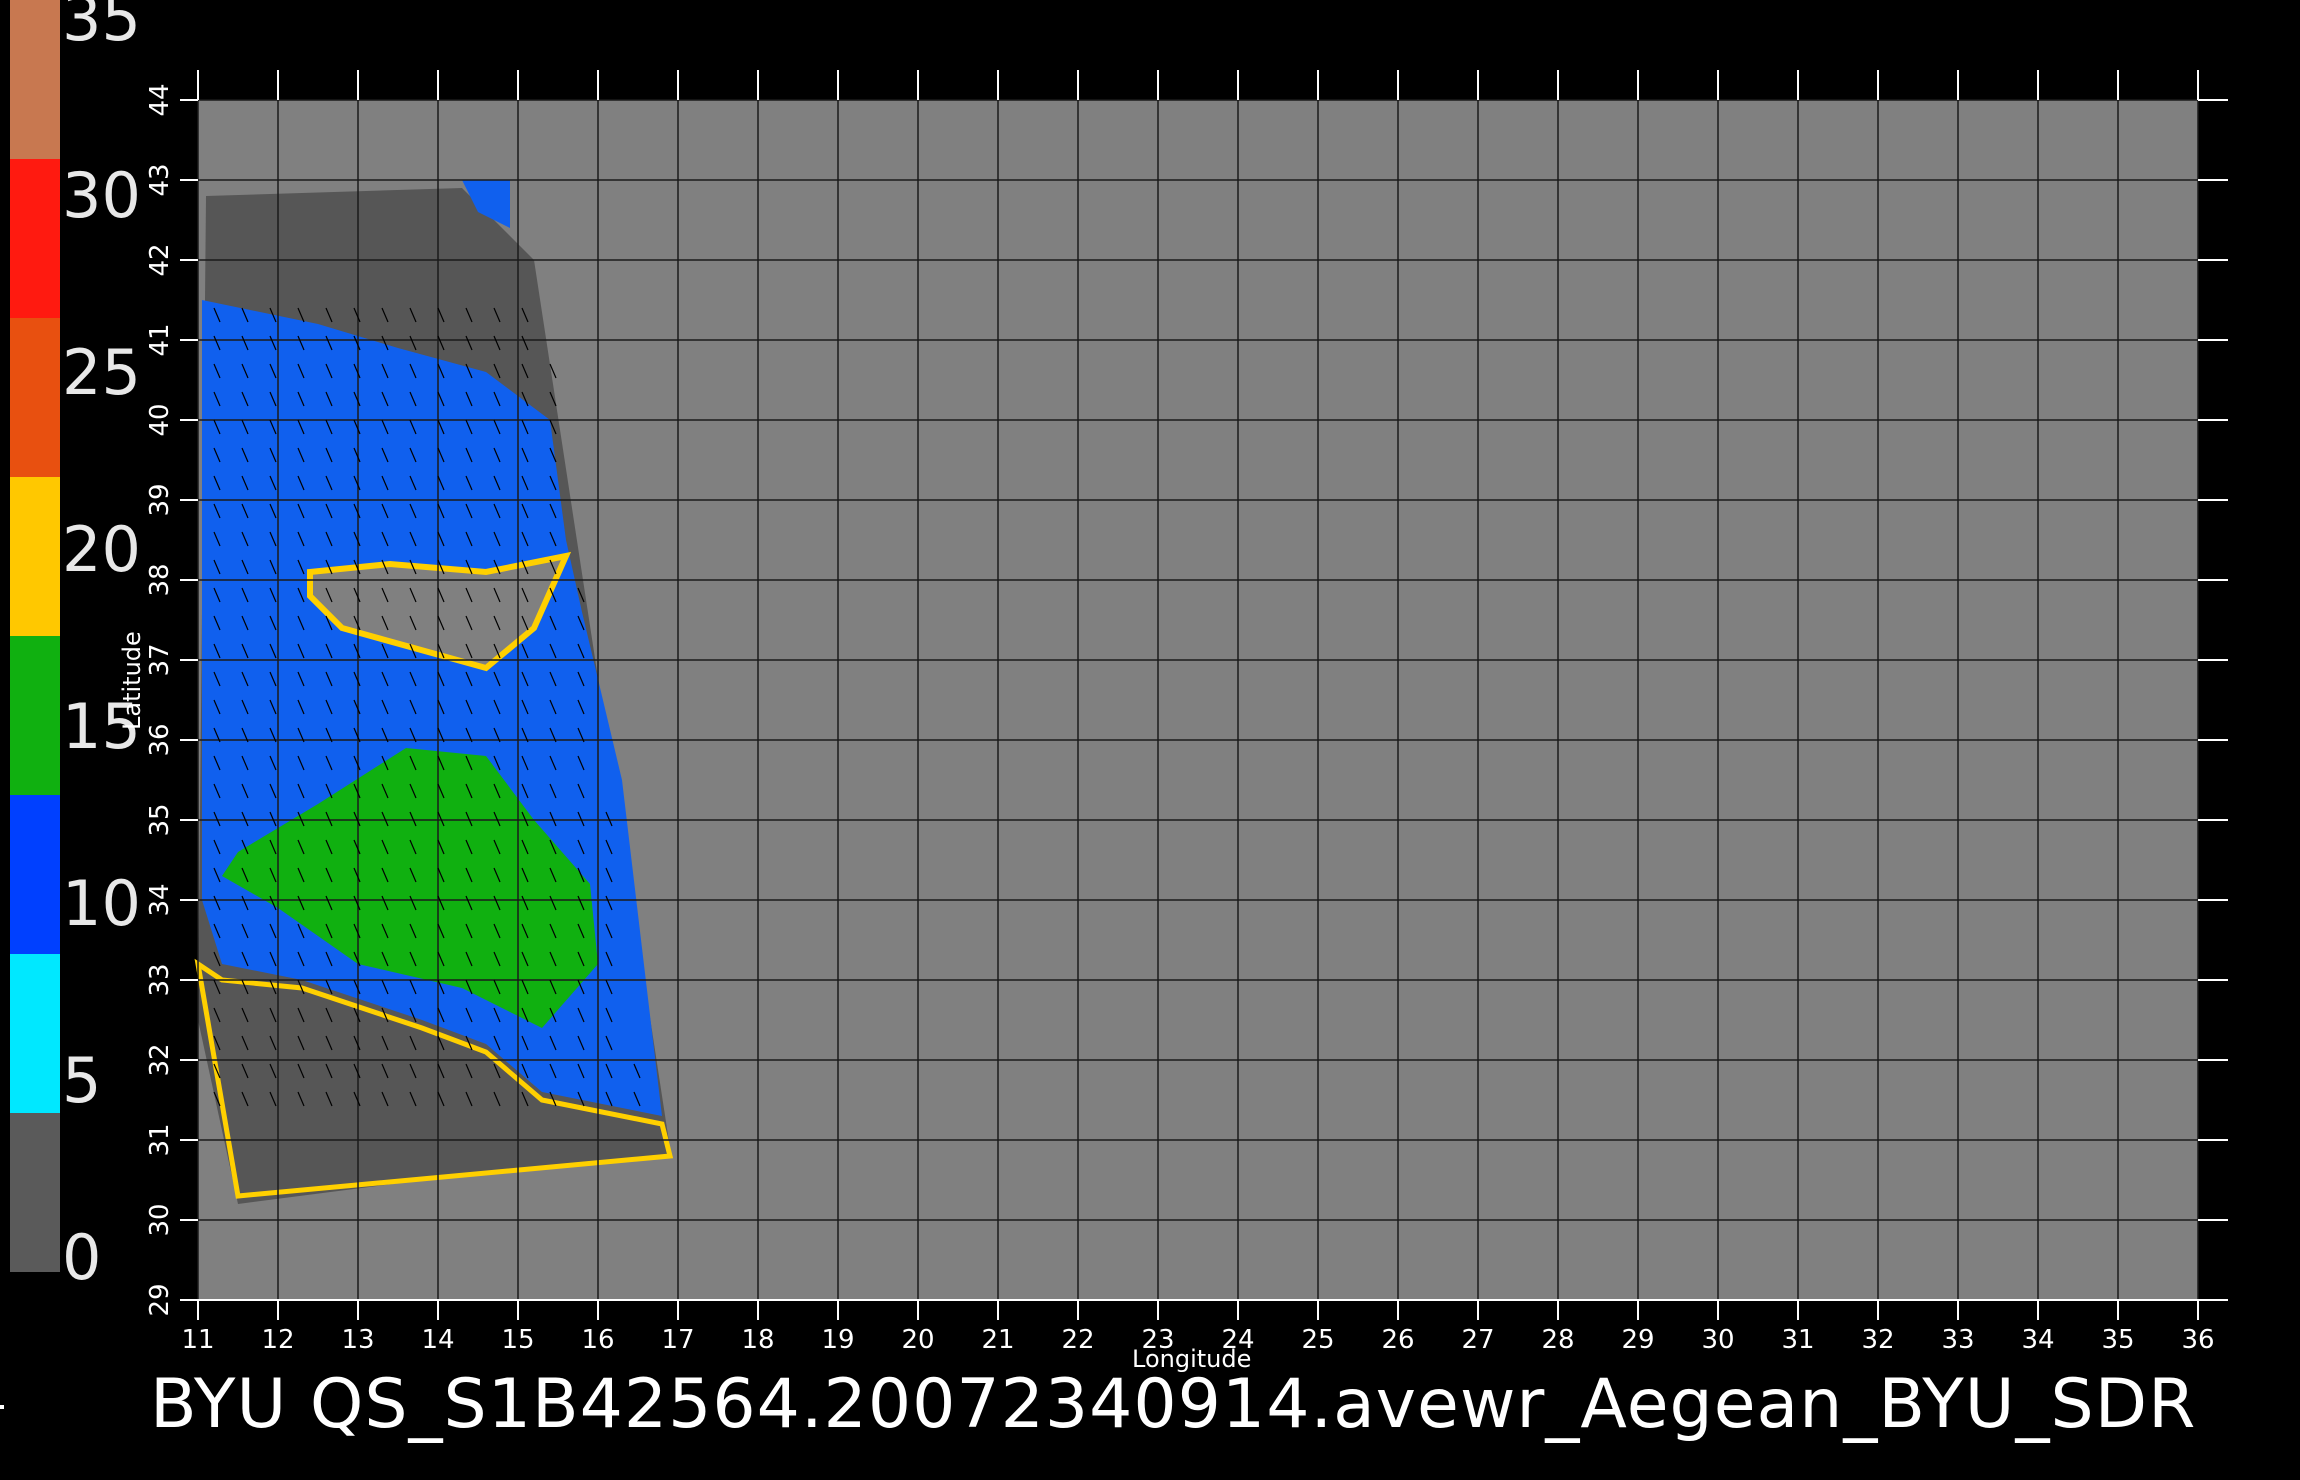 This screenshot has width=2300, height=1480. I want to click on y-tick-label: 38, so click(160, 579).